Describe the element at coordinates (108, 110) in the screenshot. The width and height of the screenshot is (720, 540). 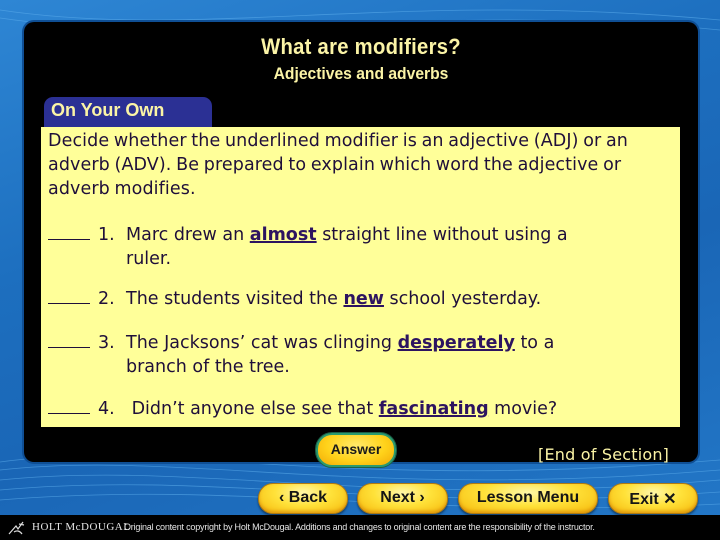
I see `section-tab-label: On Your Own` at that location.